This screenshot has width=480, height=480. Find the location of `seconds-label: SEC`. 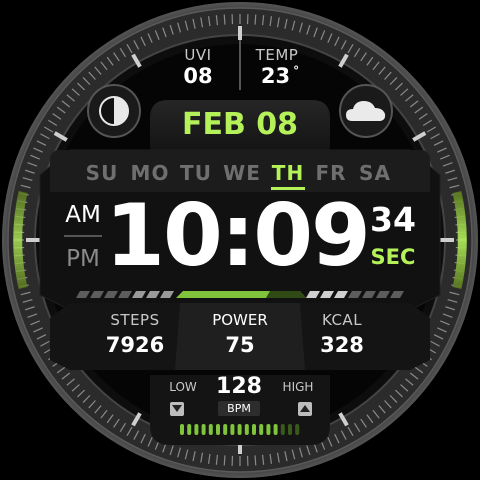

seconds-label: SEC is located at coordinates (393, 257).